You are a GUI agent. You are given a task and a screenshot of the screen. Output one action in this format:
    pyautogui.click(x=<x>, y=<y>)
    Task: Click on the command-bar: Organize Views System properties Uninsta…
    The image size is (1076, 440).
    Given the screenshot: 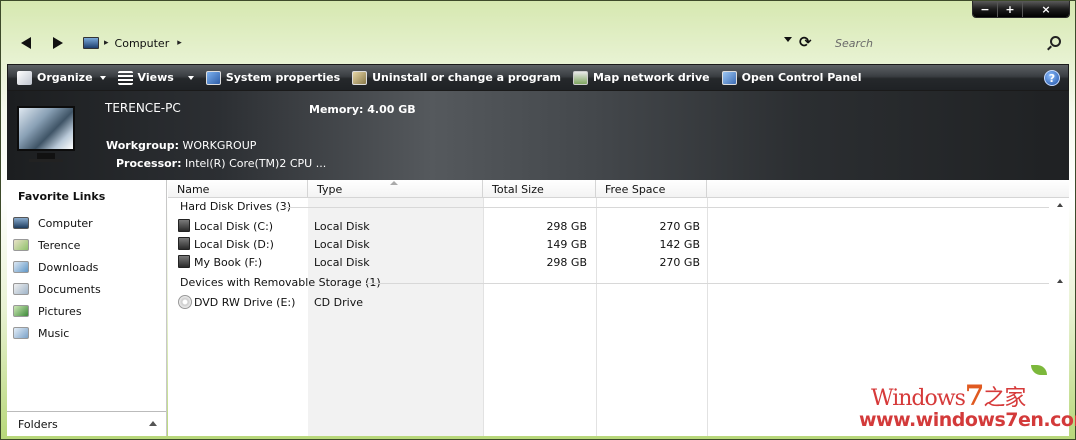 What is the action you would take?
    pyautogui.click(x=538, y=77)
    